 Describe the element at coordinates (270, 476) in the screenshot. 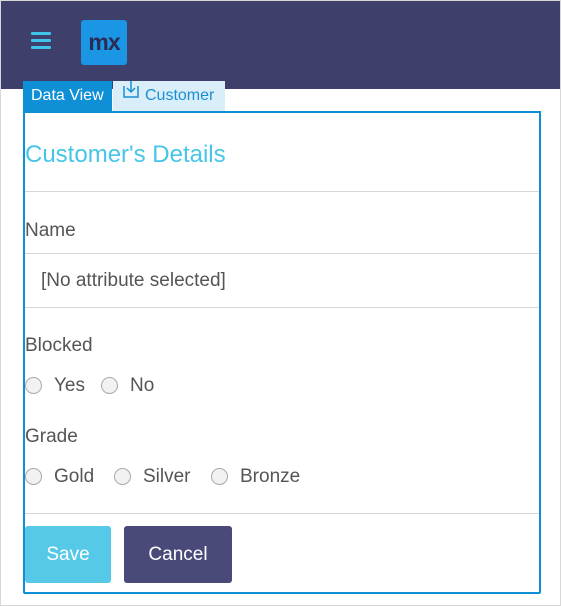

I see `radio-label: Bronze` at that location.